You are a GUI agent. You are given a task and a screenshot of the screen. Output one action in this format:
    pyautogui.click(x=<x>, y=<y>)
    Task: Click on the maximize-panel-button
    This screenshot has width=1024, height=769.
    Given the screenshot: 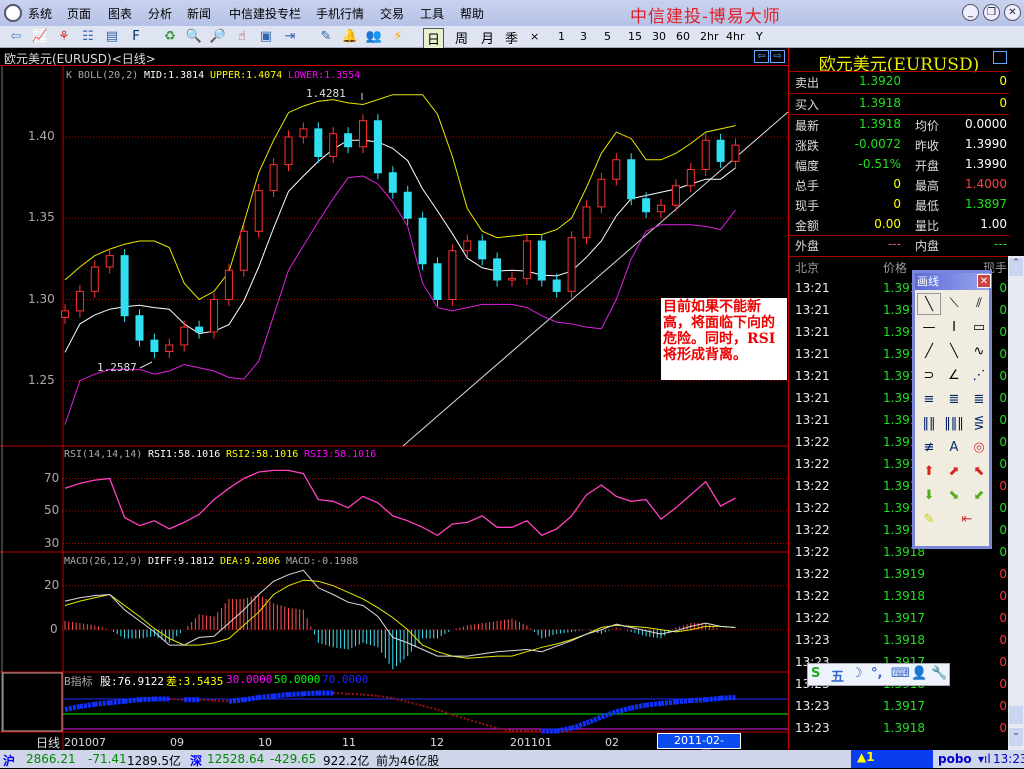 What is the action you would take?
    pyautogui.click(x=1000, y=57)
    